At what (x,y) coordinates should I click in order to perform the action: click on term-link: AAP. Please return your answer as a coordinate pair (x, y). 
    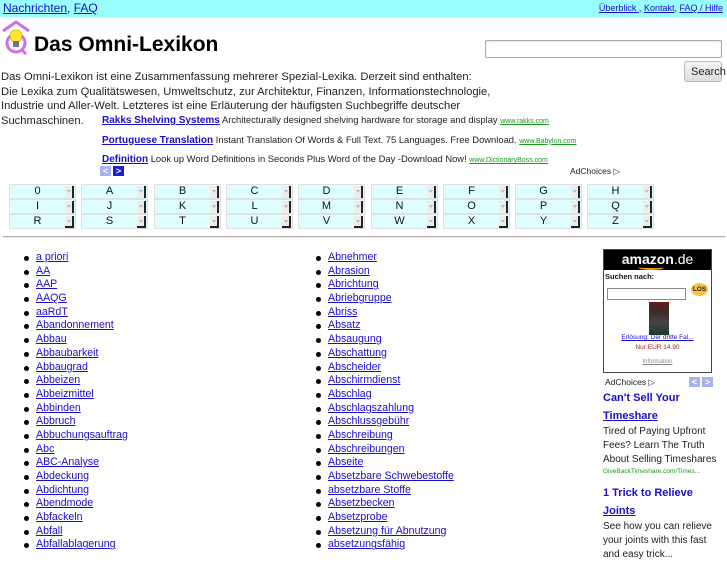
    Looking at the image, I should click on (46, 284).